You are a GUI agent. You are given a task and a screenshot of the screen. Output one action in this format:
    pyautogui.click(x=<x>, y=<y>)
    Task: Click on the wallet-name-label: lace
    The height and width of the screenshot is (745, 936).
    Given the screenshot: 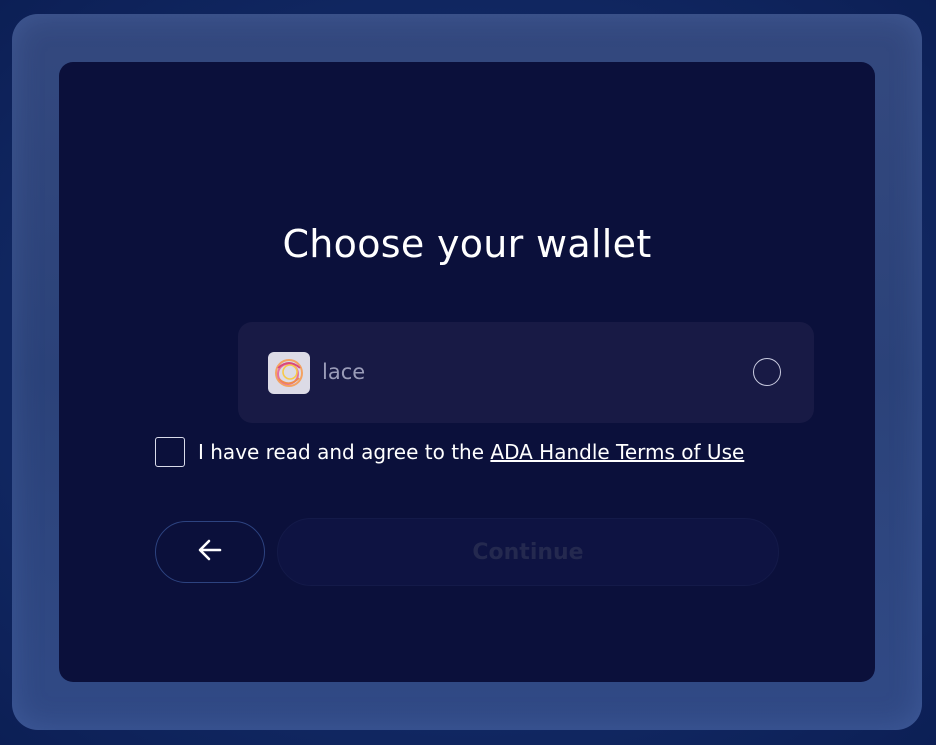 What is the action you would take?
    pyautogui.click(x=344, y=372)
    